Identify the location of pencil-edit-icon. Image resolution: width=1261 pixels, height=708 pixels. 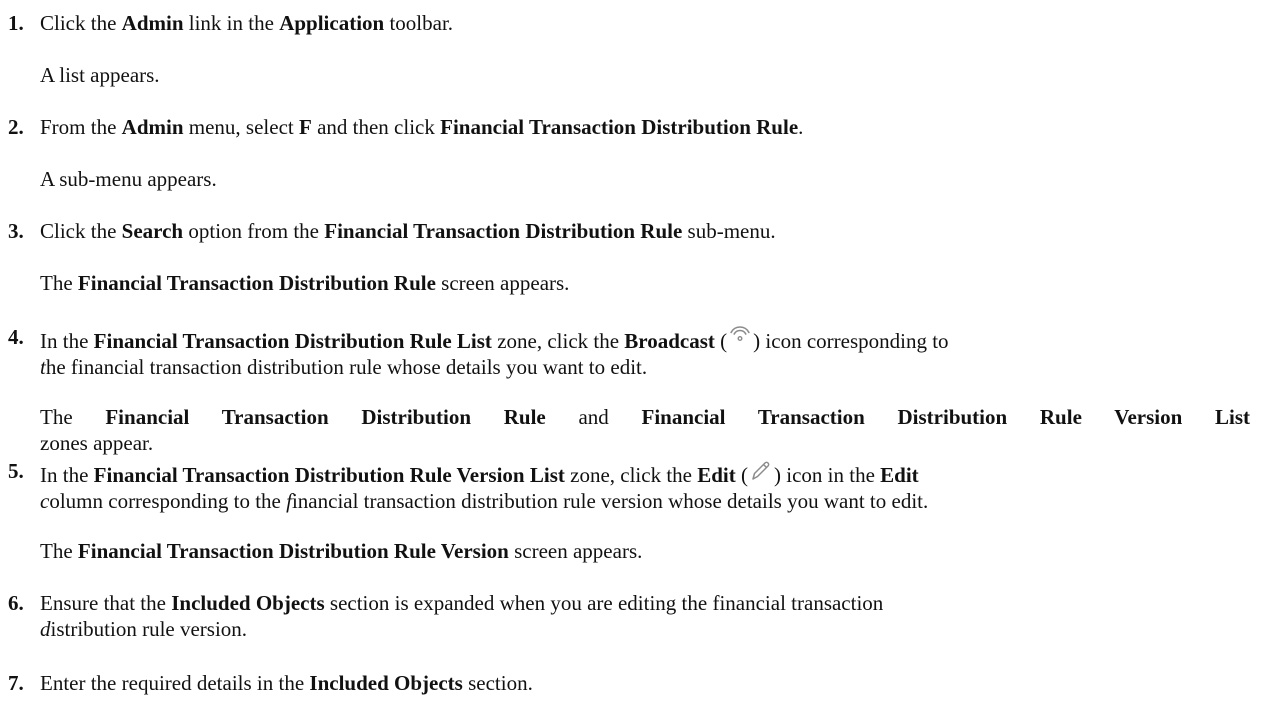
(761, 474).